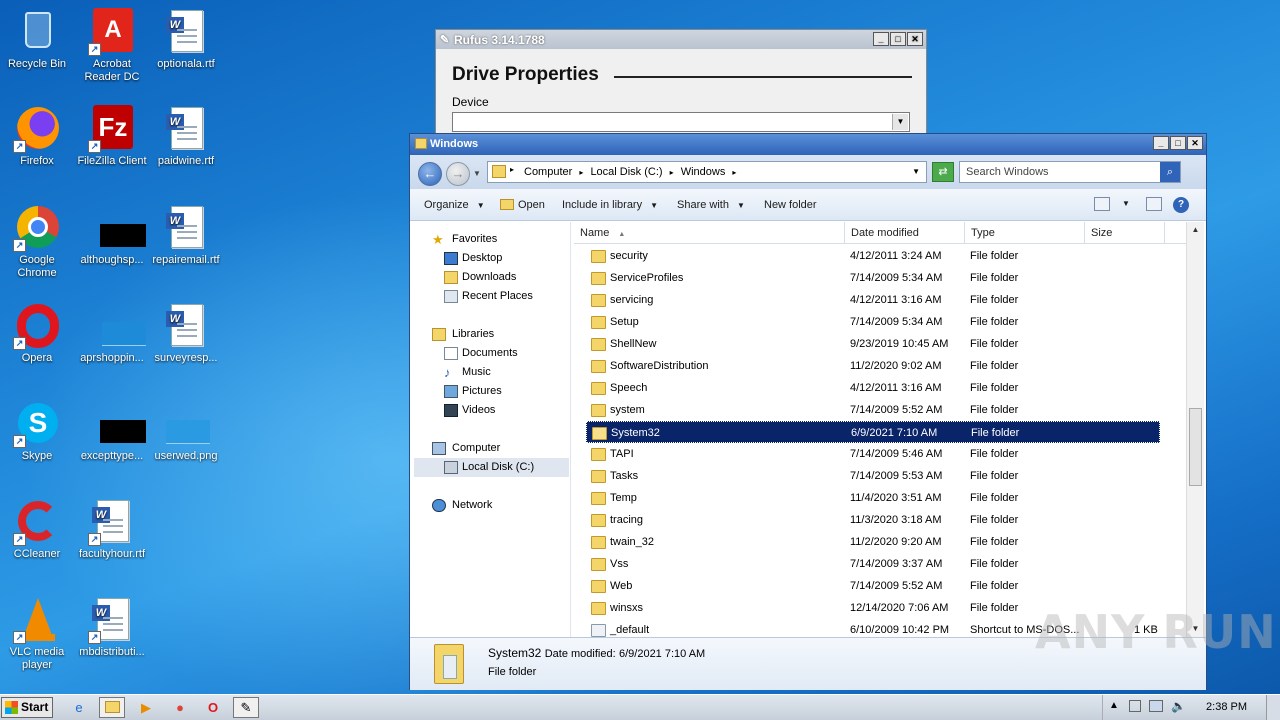 This screenshot has width=1280, height=720. I want to click on table-row: Speech 4/12/2011 3:16 AM File folder, so click(873, 388).